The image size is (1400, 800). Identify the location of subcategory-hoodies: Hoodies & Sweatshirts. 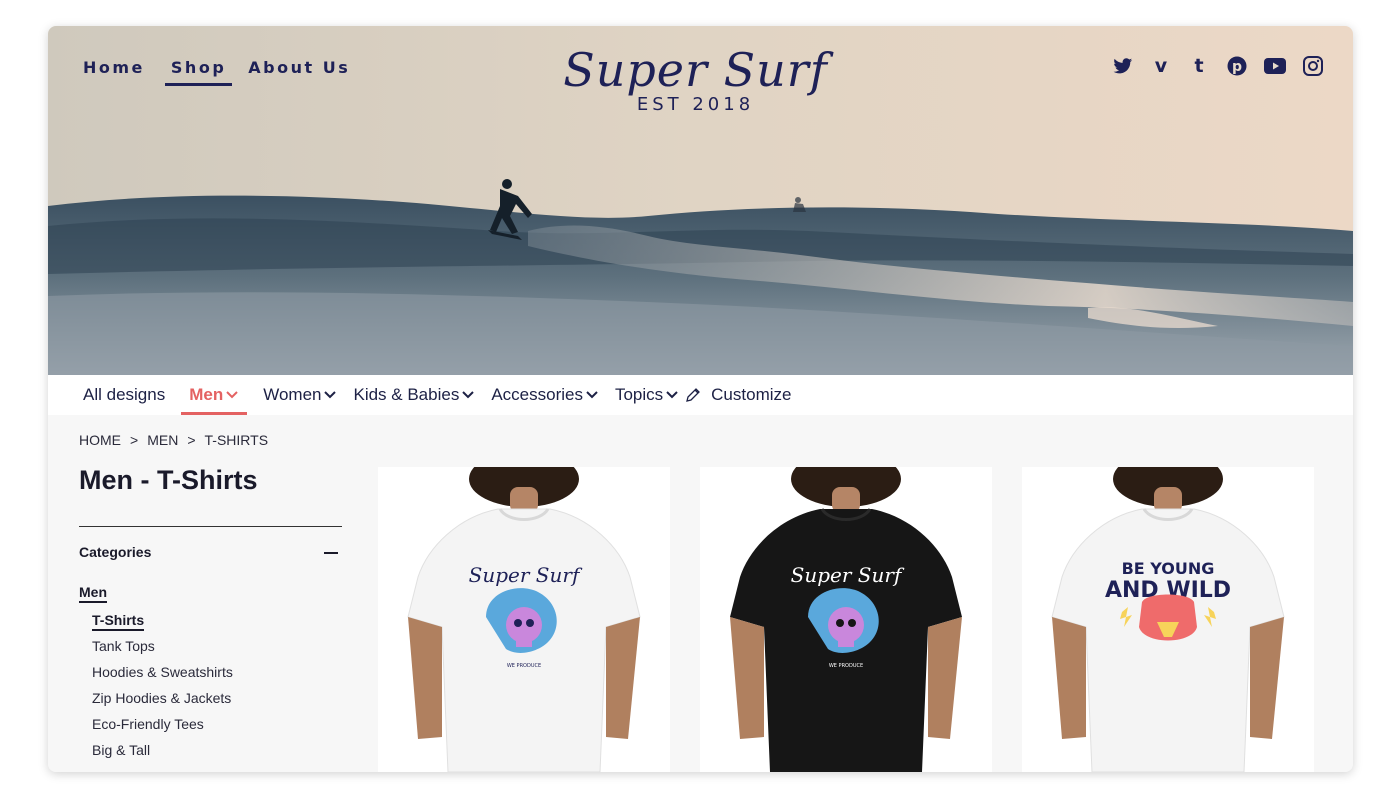
(162, 676).